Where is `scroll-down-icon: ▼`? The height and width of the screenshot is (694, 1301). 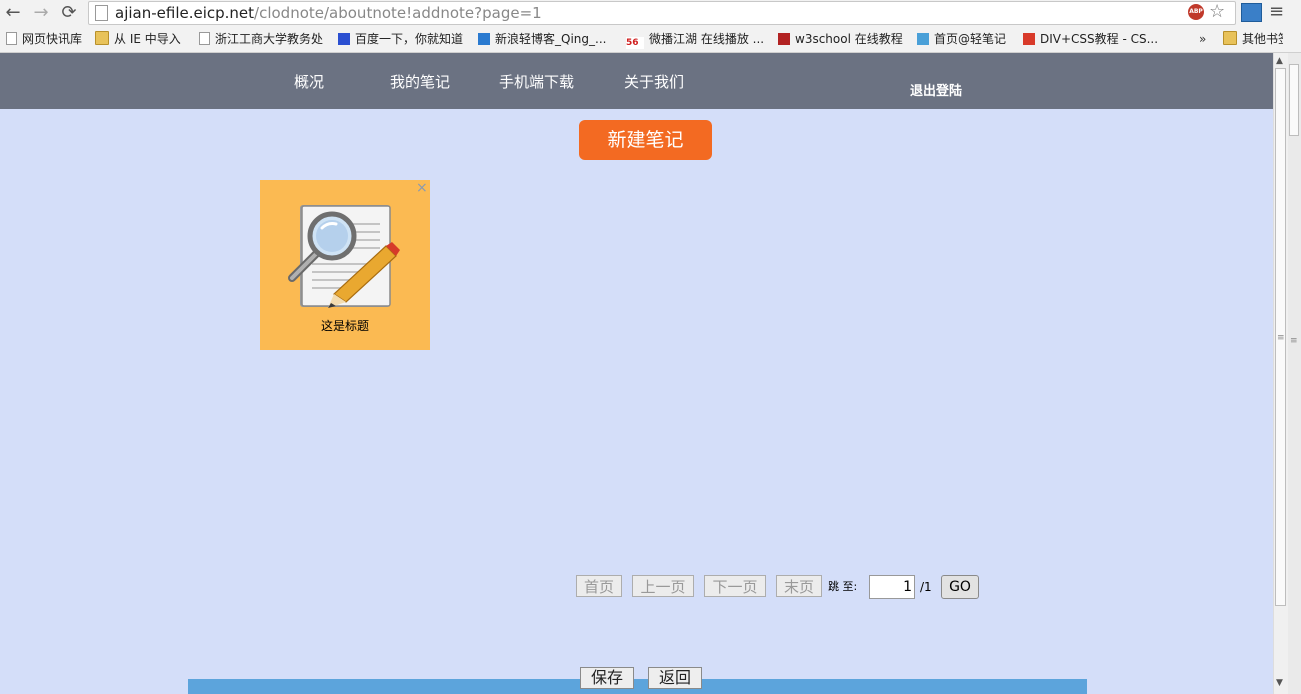
scroll-down-icon: ▼ is located at coordinates (1279, 683).